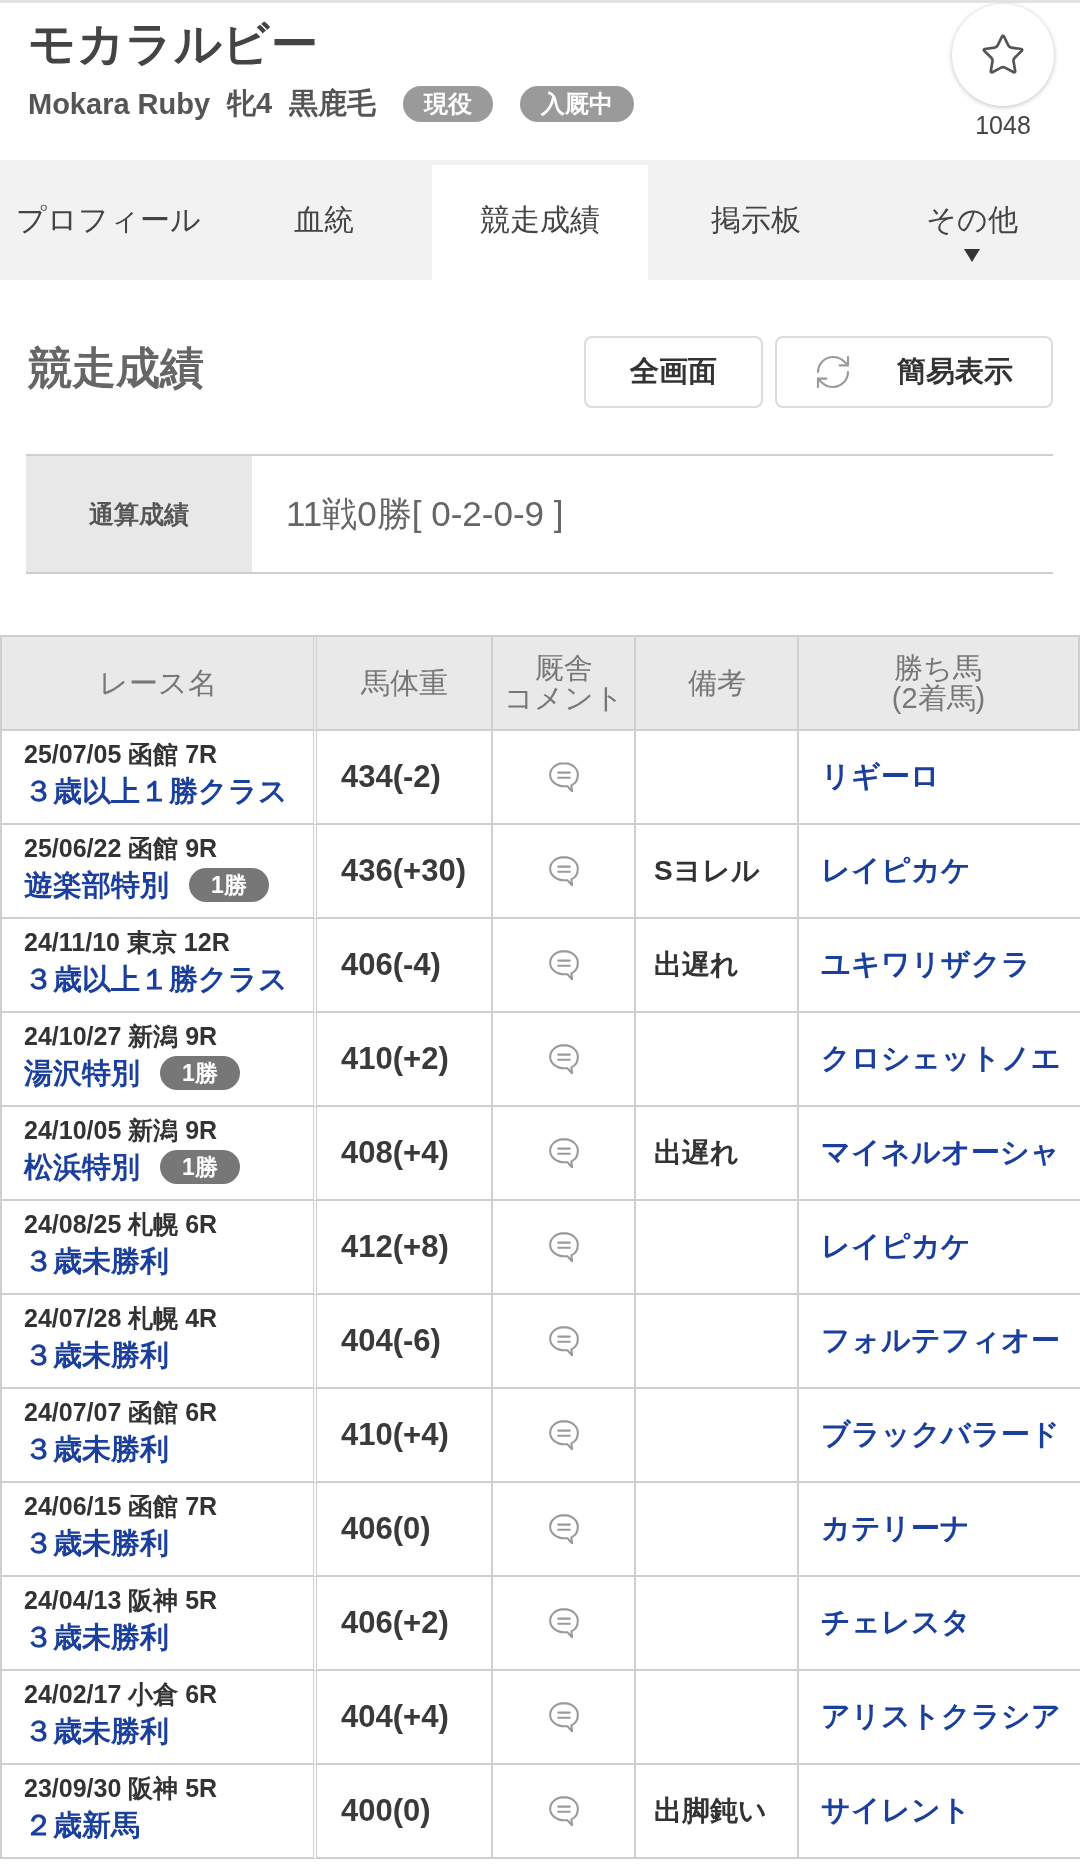  What do you see at coordinates (173, 44) in the screenshot?
I see `horse-name: モカラルビー` at bounding box center [173, 44].